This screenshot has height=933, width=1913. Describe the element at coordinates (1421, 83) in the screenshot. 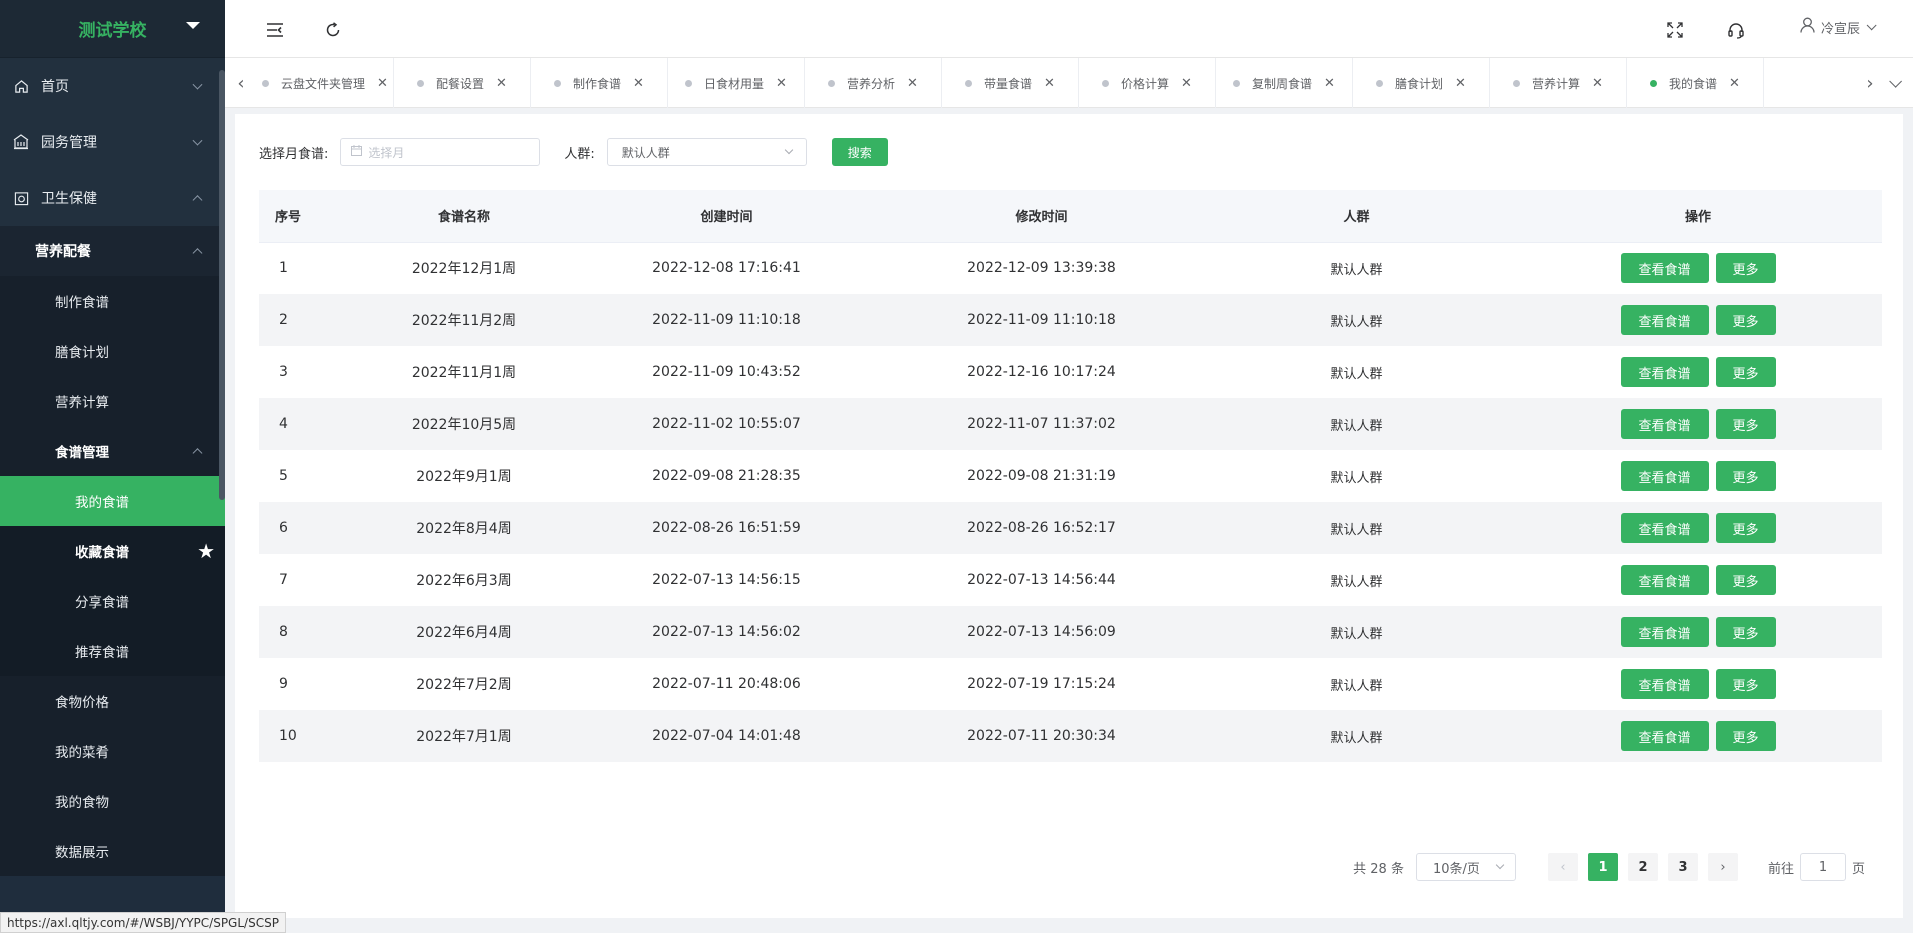

I see `tab-meal-plan: 膳食计划 ✕` at that location.